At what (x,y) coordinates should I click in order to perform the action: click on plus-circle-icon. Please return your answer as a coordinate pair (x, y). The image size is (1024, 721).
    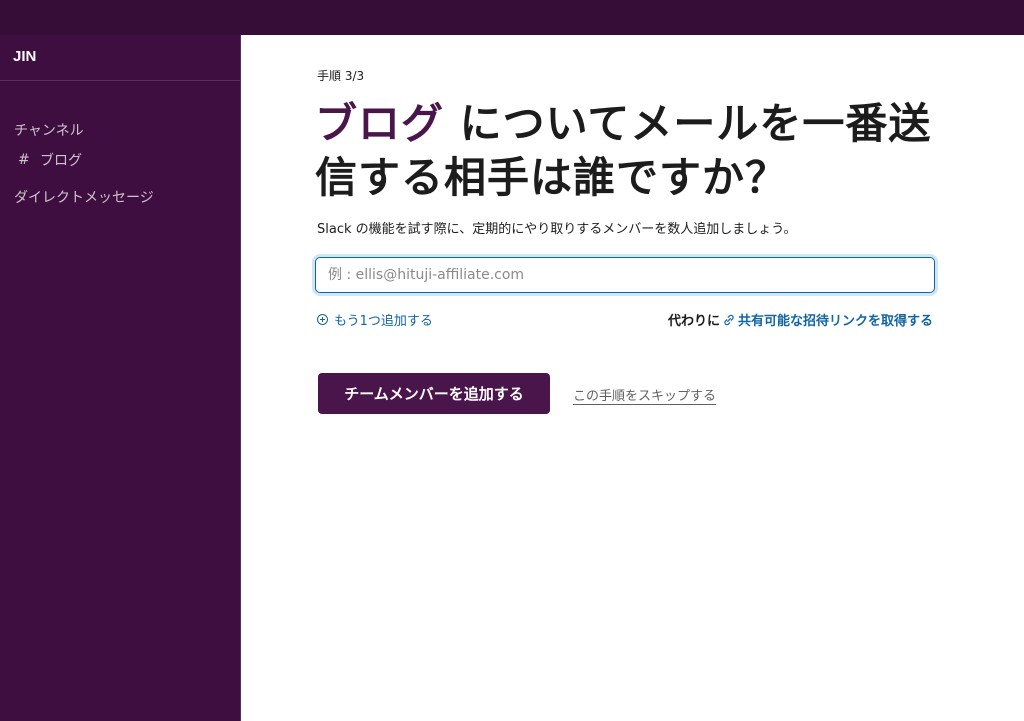
    Looking at the image, I should click on (322, 319).